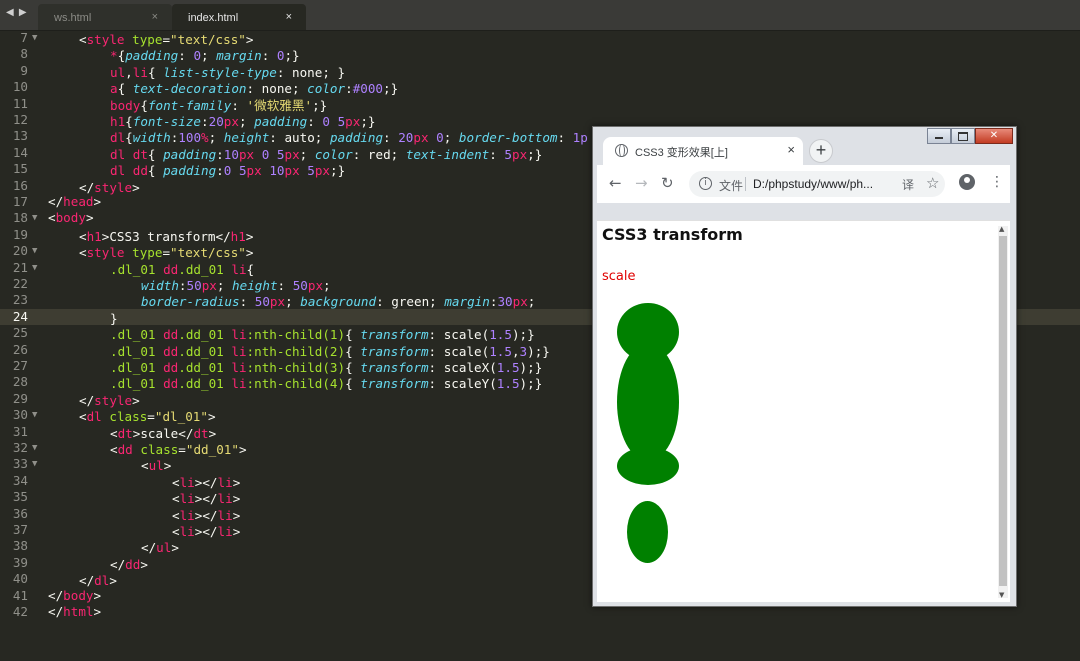 Image resolution: width=1080 pixels, height=661 pixels. I want to click on translate-icon: 译, so click(908, 184).